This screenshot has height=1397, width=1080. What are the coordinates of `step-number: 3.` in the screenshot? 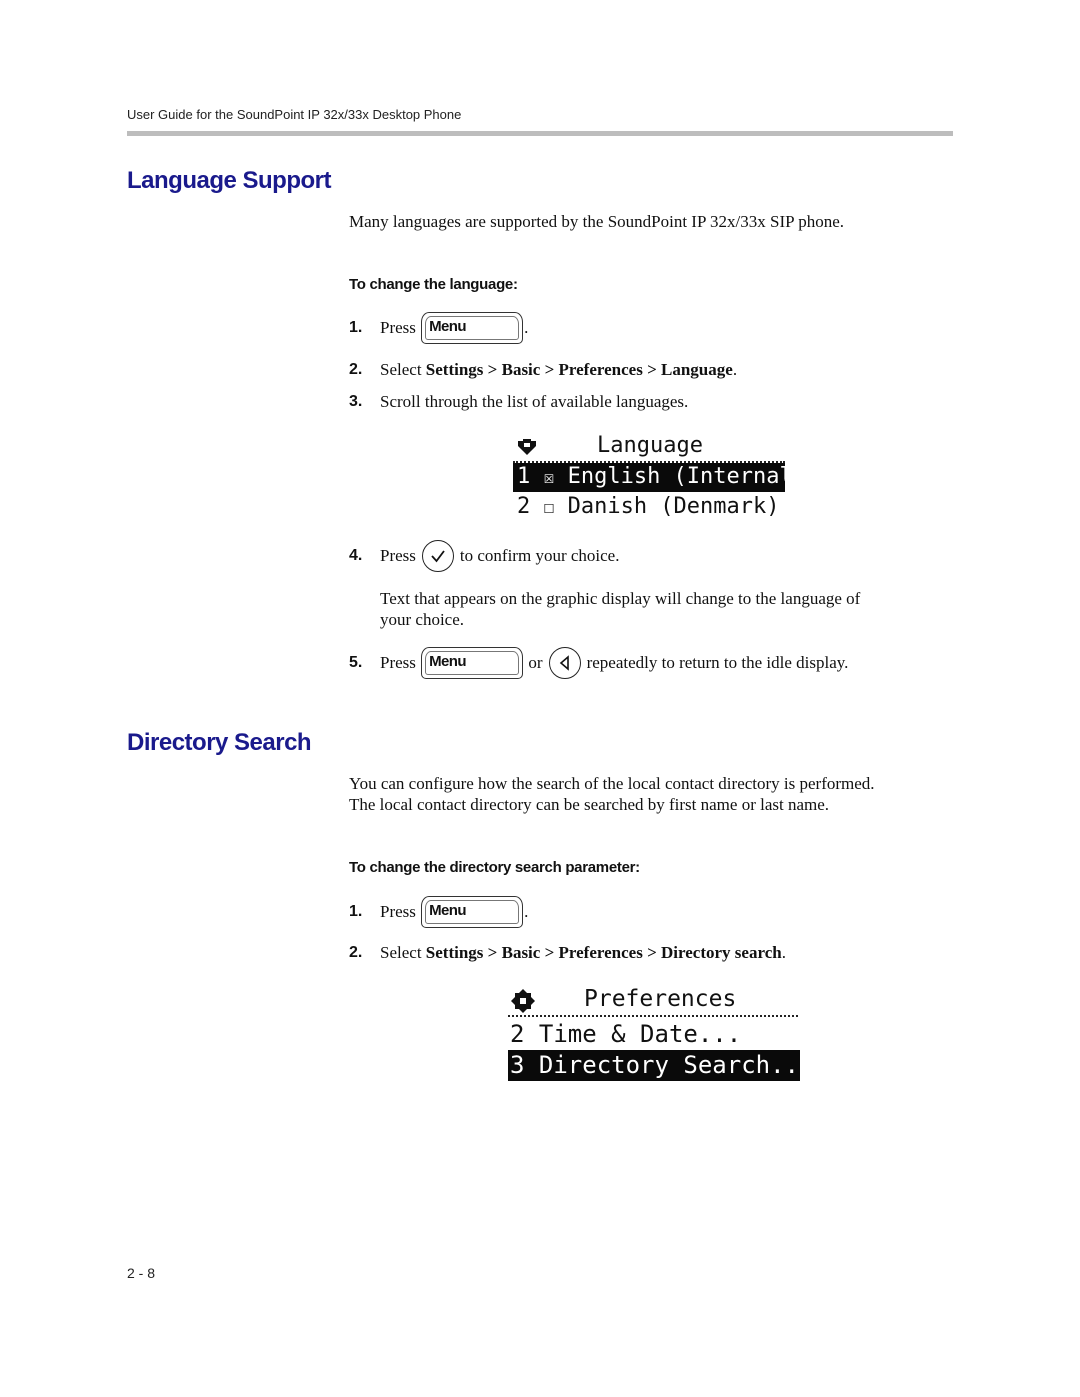 It's located at (356, 401).